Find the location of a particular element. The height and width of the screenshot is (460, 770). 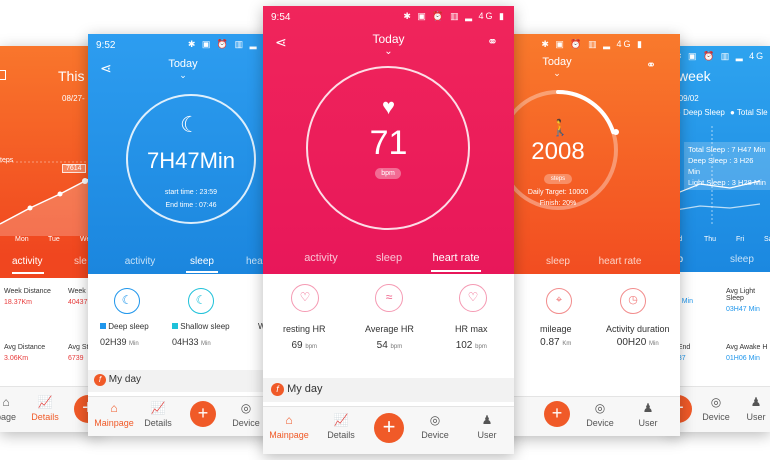

bottom-nav: ⌂ Mainpage 📈 Details + ◎ Device ♟ User is located at coordinates (388, 430).